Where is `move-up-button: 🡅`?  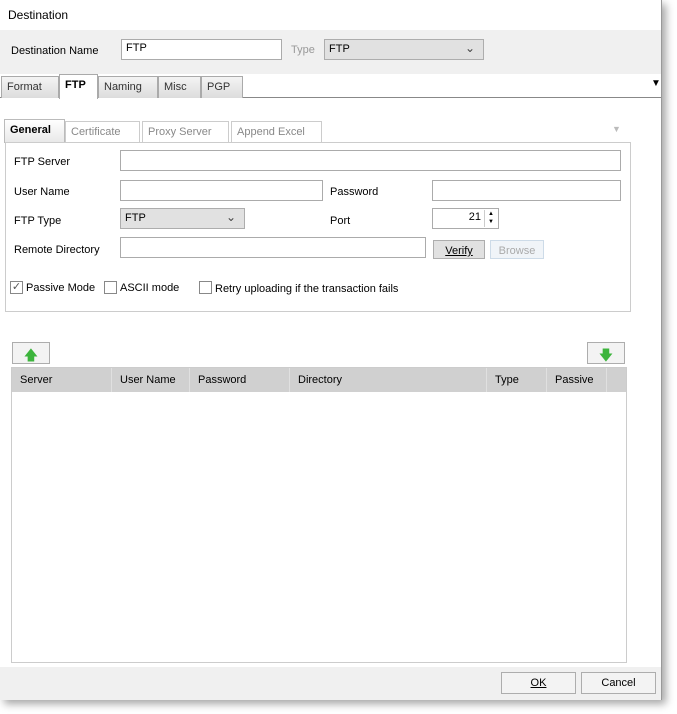 move-up-button: 🡅 is located at coordinates (31, 353).